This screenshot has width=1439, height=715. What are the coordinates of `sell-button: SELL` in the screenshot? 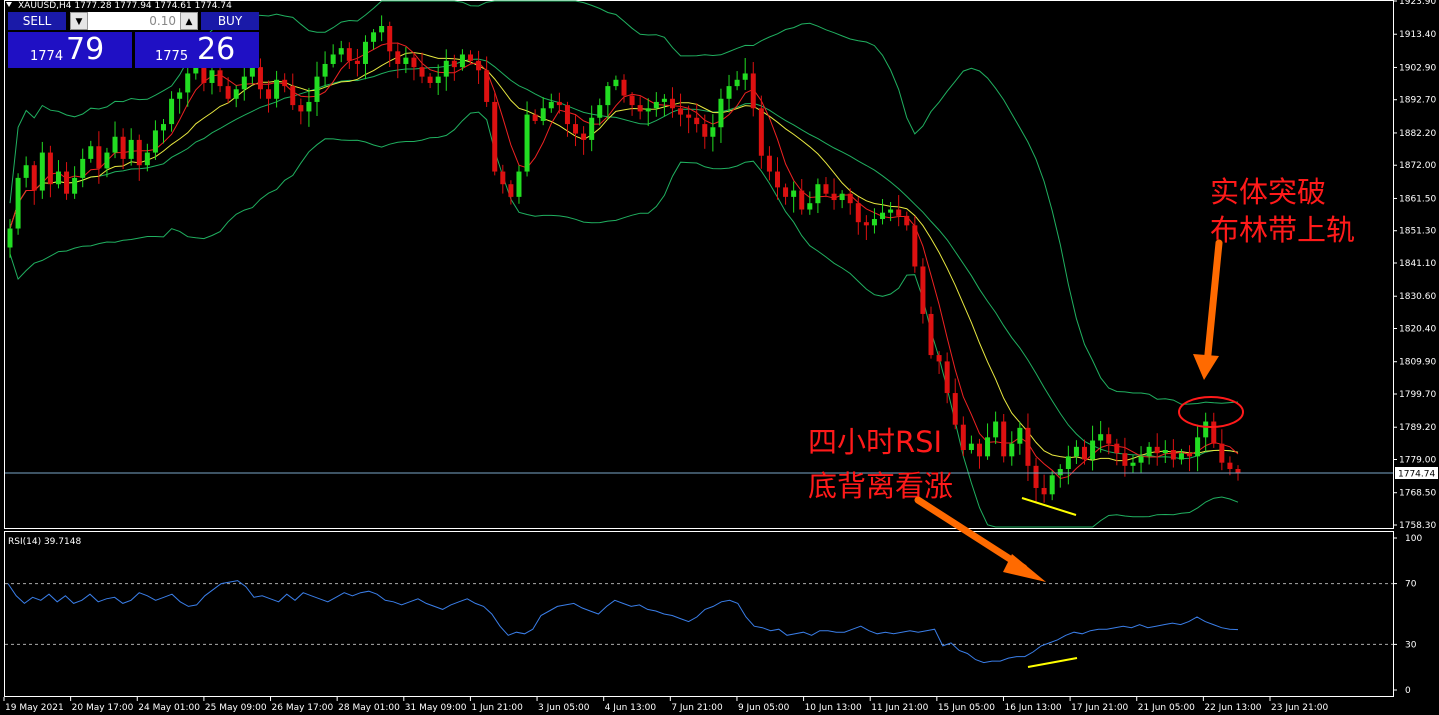 It's located at (37, 21).